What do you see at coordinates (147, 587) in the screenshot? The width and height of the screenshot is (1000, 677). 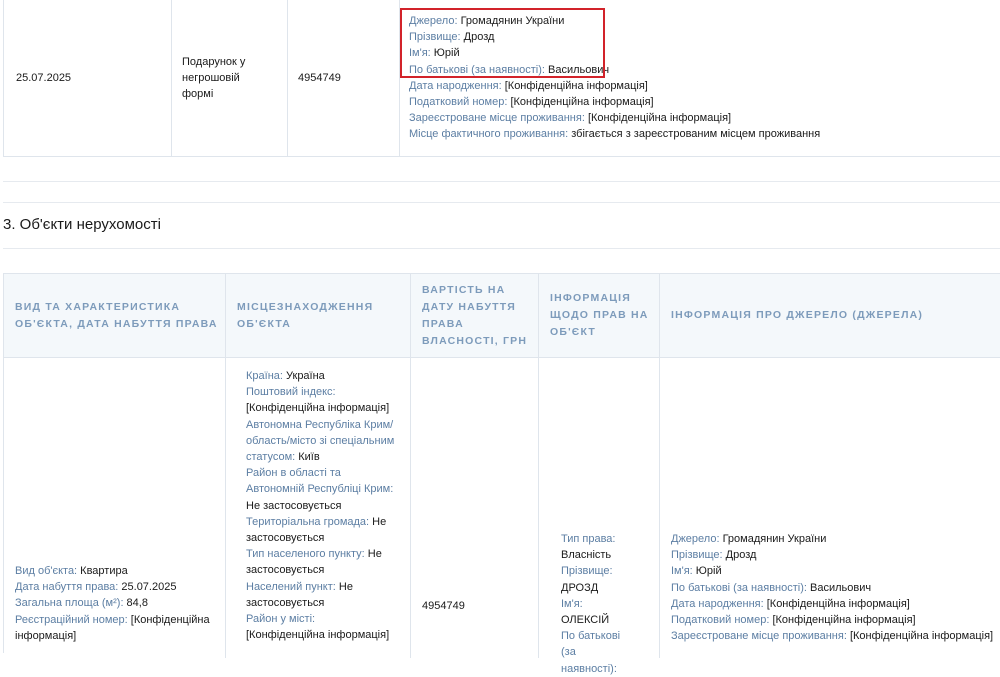 I see `info-value: 25.07.2025` at bounding box center [147, 587].